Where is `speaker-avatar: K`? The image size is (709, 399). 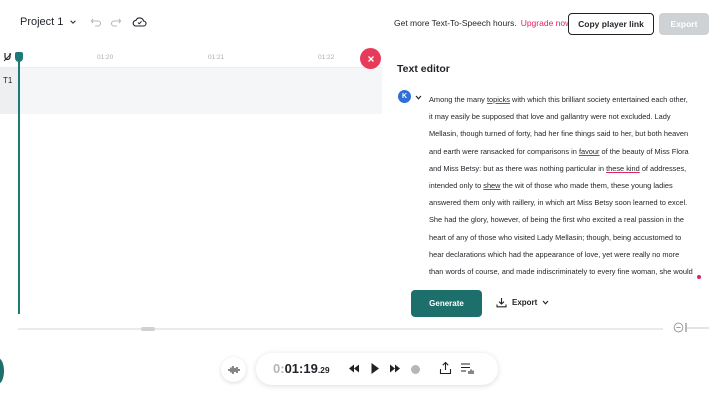
speaker-avatar: K is located at coordinates (404, 96).